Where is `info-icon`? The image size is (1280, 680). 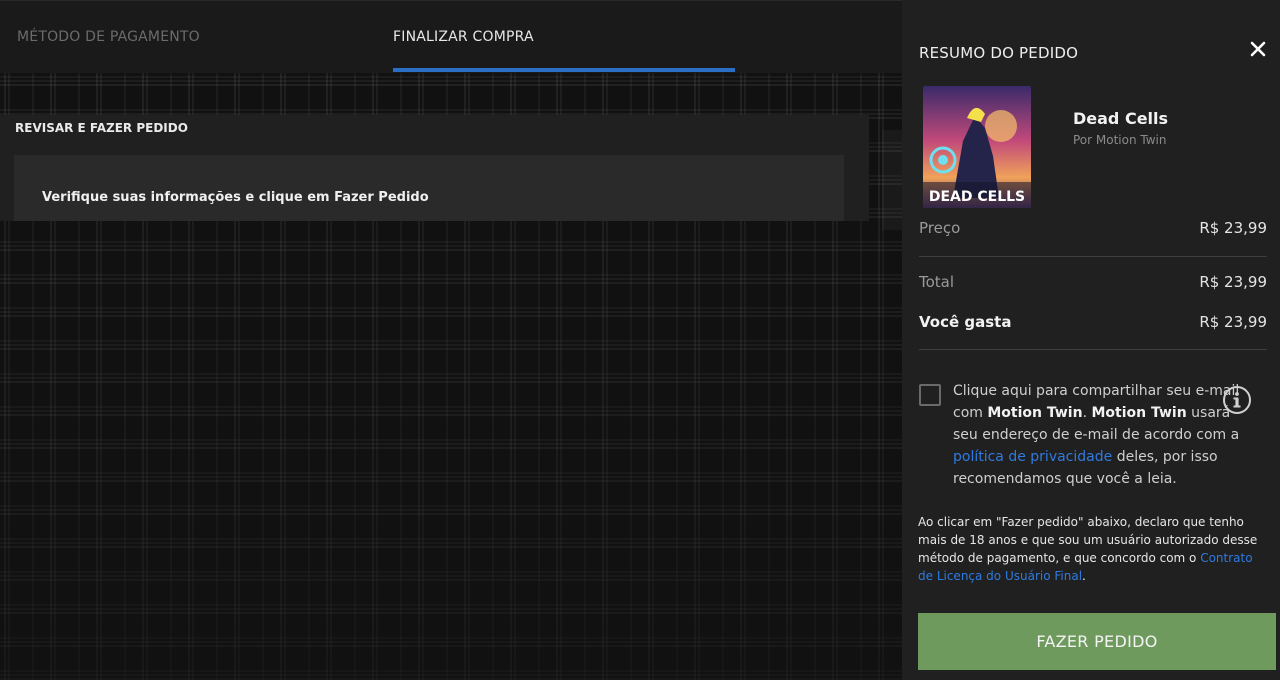
info-icon is located at coordinates (1237, 400).